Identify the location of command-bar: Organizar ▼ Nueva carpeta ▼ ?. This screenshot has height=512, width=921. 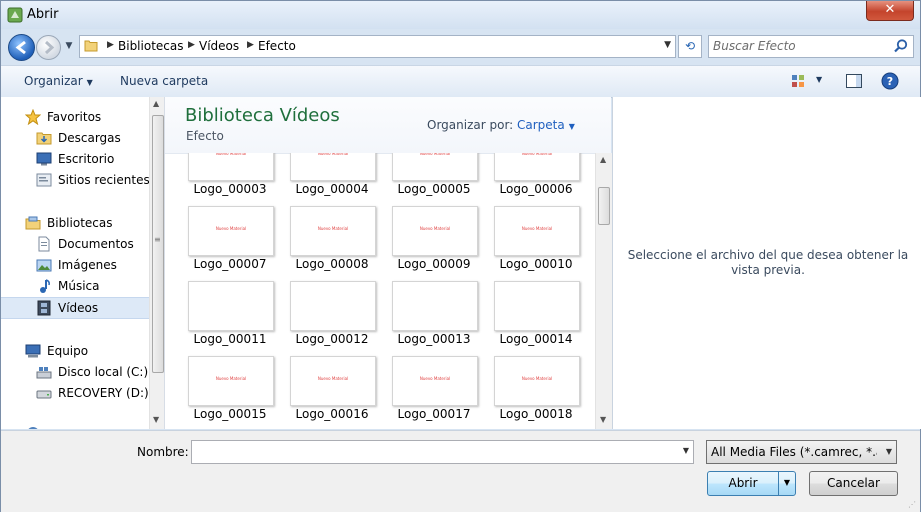
(460, 81).